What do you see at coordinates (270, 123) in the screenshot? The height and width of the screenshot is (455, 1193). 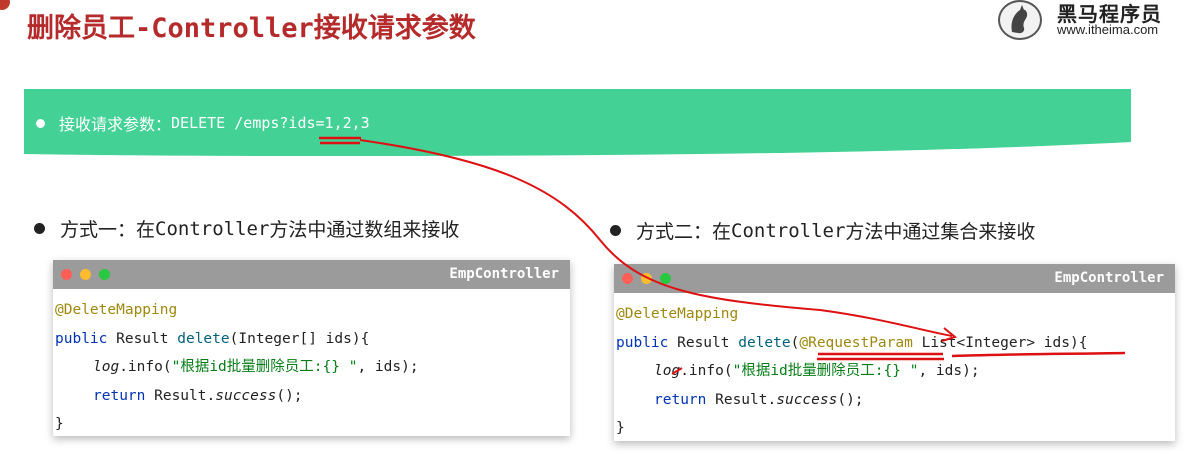 I see `request-url: DELETE /emps?ids=1,2,3` at bounding box center [270, 123].